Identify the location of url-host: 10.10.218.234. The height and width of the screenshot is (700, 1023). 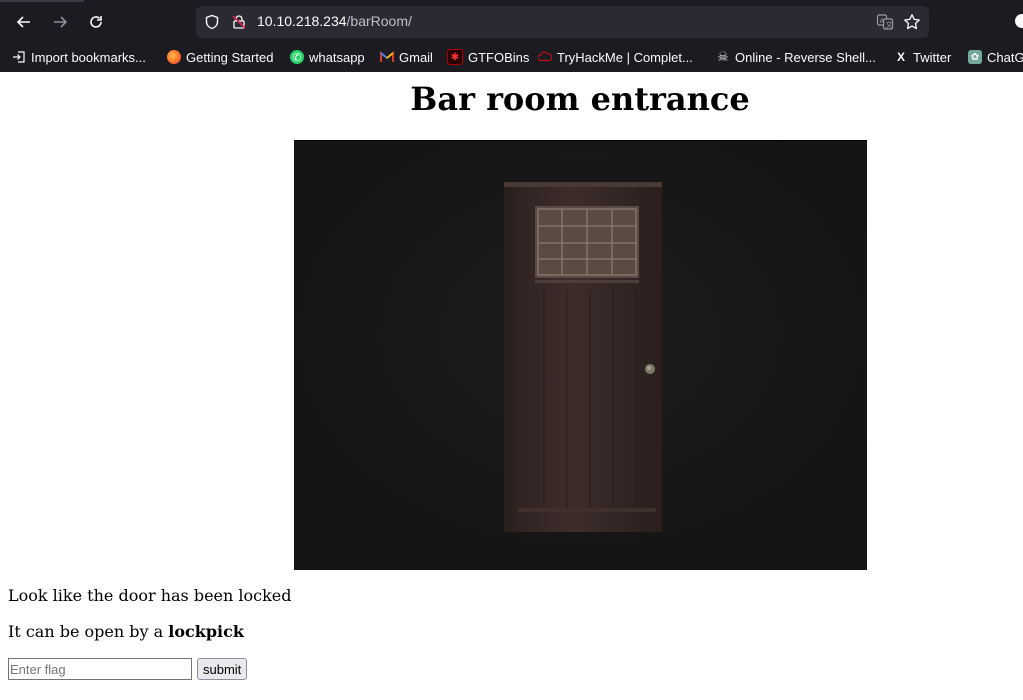
(302, 21).